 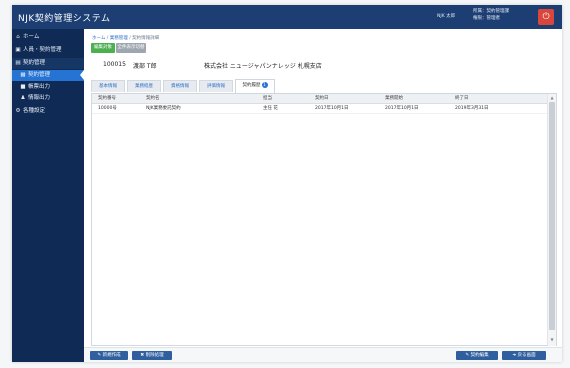 What do you see at coordinates (18, 111) in the screenshot?
I see `gear-icon: ⚙` at bounding box center [18, 111].